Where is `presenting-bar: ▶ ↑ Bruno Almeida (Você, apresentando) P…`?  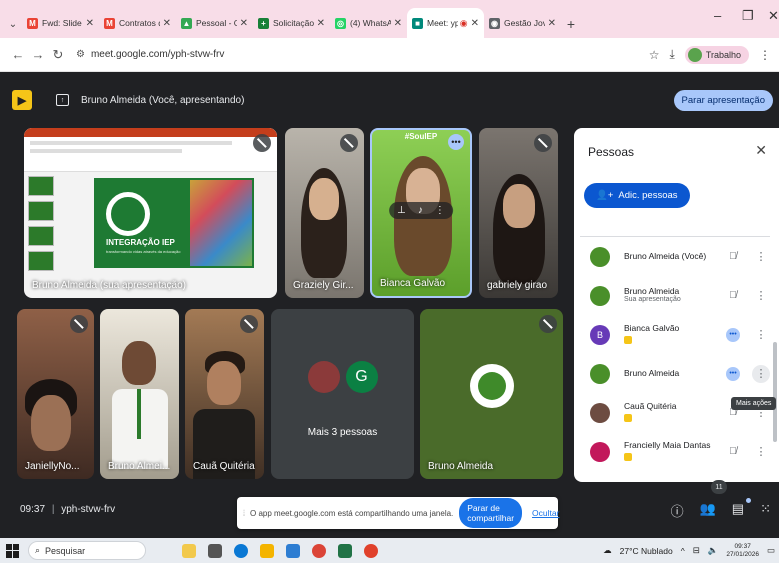
presenting-bar: ▶ ↑ Bruno Almeida (Você, apresentando) P… is located at coordinates (392, 100).